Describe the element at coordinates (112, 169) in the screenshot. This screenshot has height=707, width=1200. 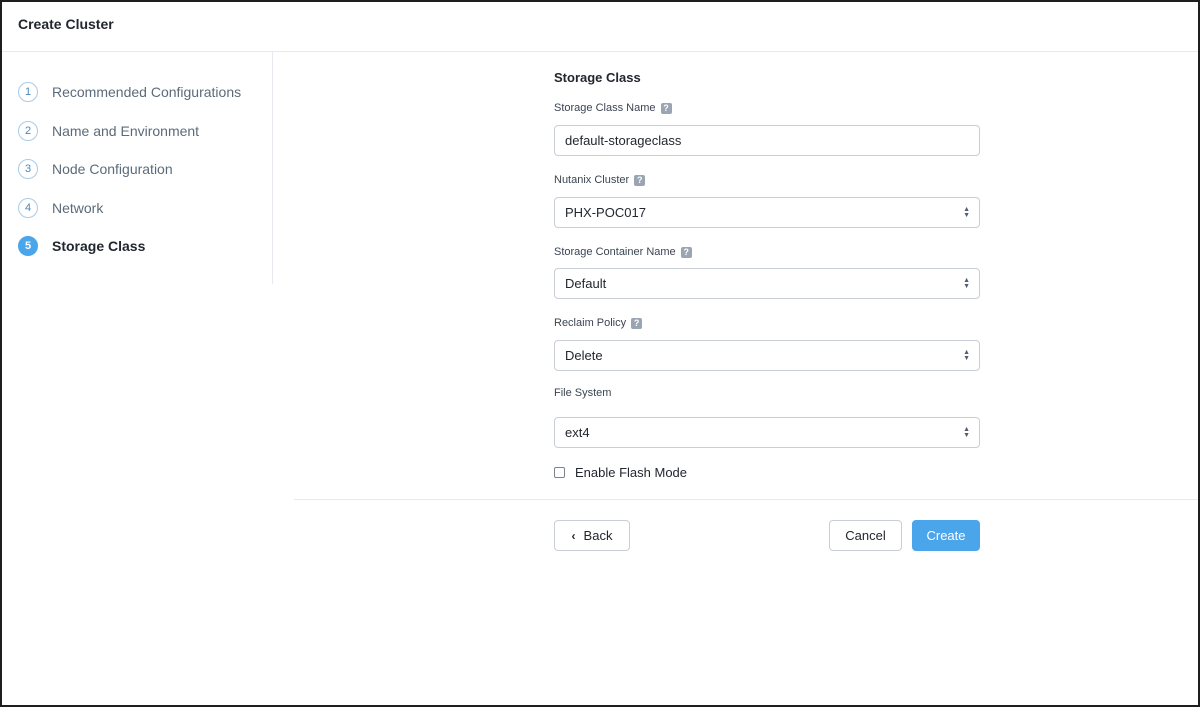
I see `step-label: Node Configuration` at that location.